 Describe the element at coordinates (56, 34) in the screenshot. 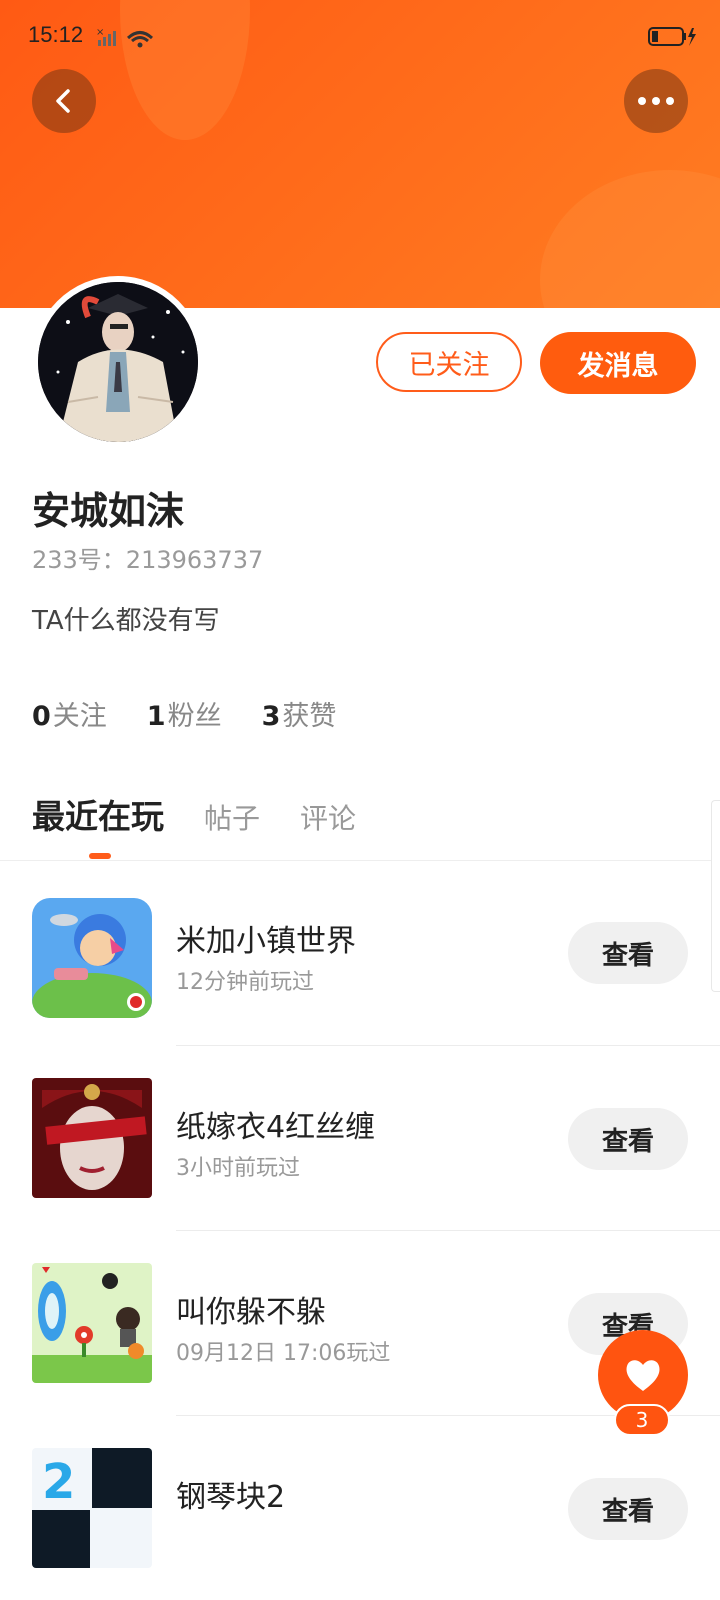

I see `status-time: 15:12` at that location.